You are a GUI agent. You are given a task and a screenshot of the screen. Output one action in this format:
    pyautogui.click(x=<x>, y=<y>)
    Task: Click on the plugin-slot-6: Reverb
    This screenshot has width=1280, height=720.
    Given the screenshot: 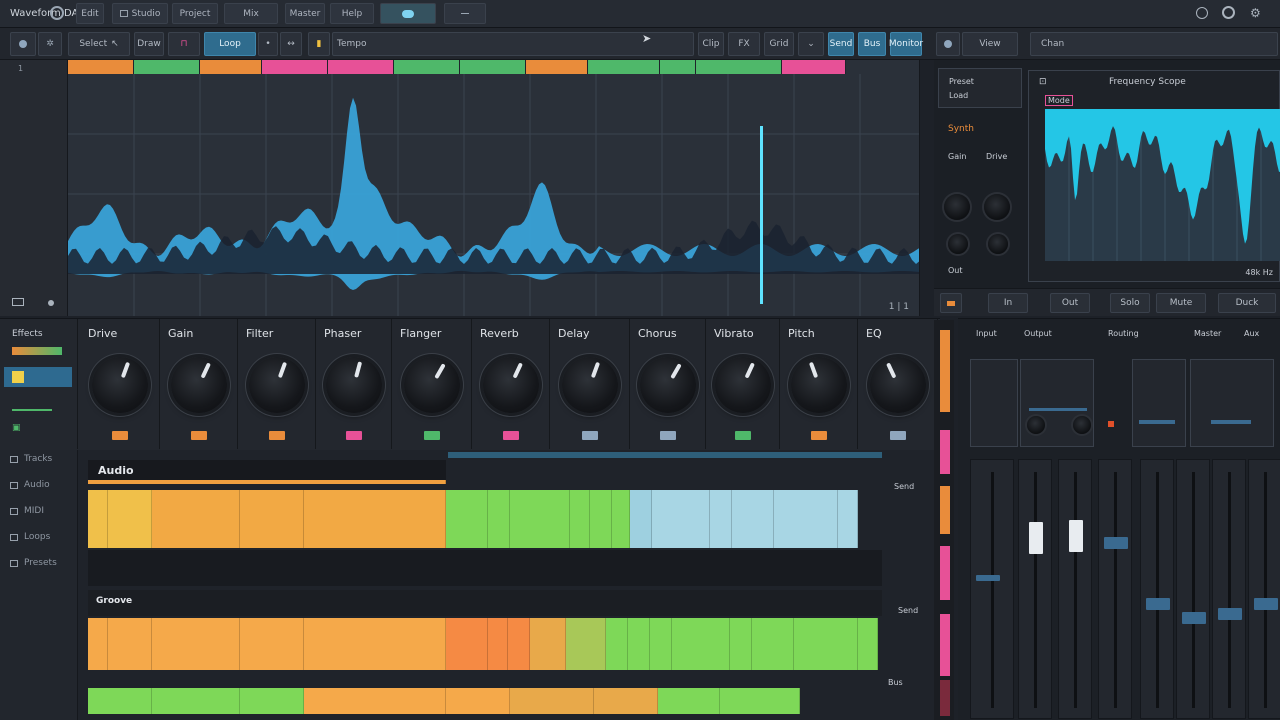 What is the action you would take?
    pyautogui.click(x=511, y=384)
    